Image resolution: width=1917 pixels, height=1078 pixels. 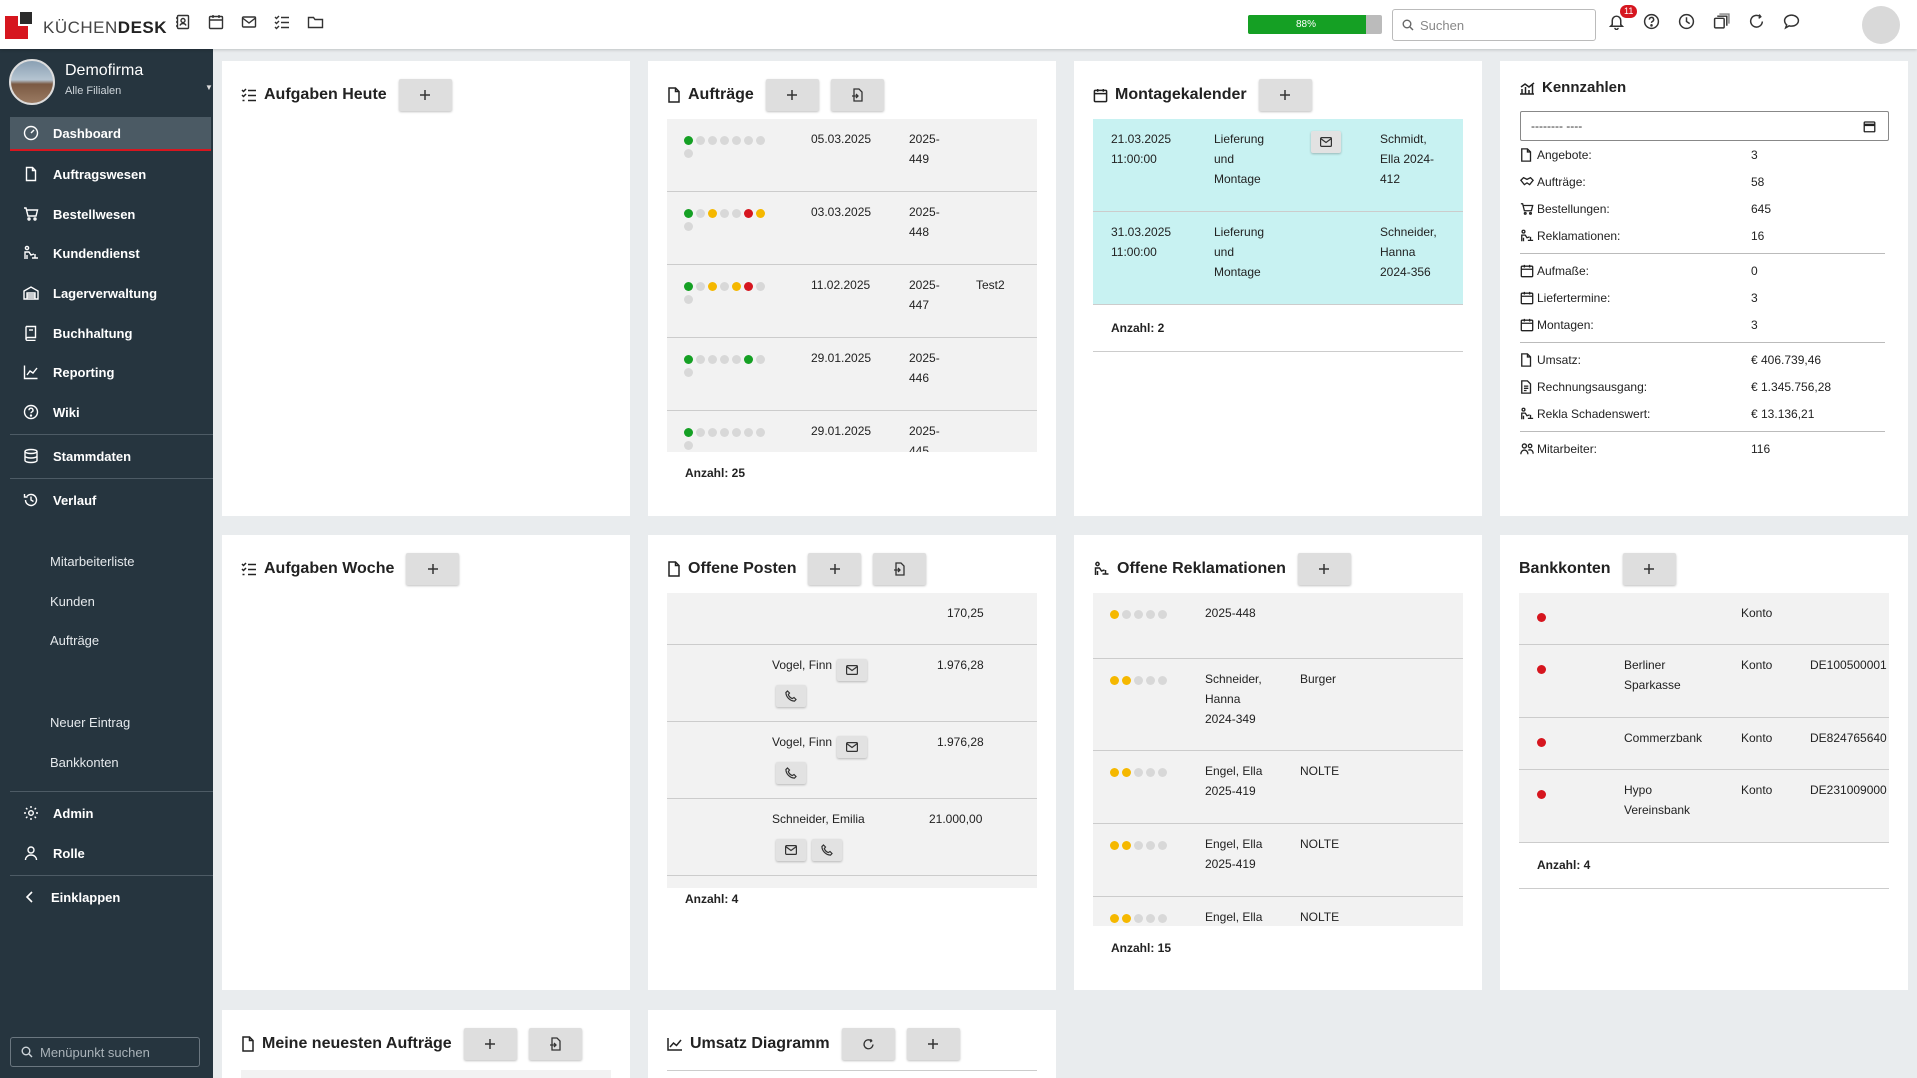 What do you see at coordinates (110, 214) in the screenshot?
I see `sidebar-item-bestellwesen: Bestellwesen` at bounding box center [110, 214].